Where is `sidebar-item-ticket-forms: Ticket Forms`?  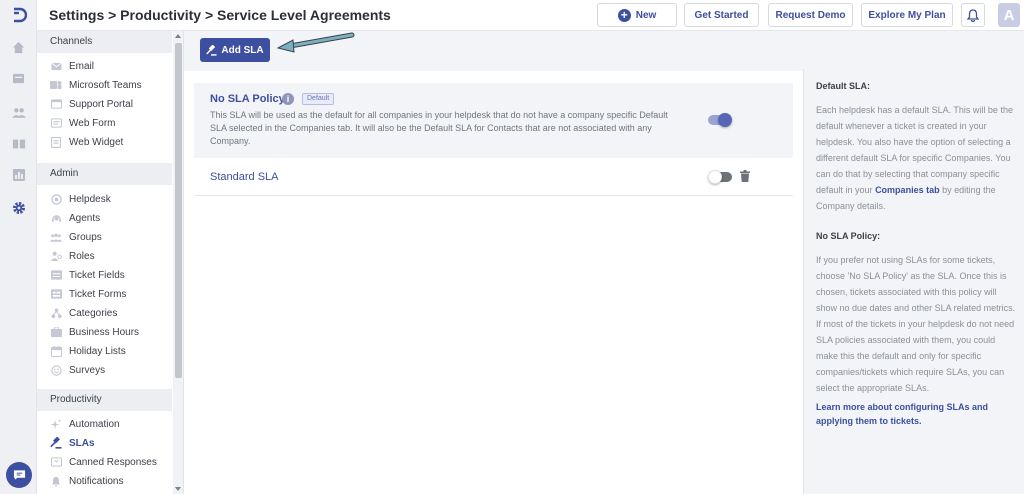 sidebar-item-ticket-forms: Ticket Forms is located at coordinates (88, 294).